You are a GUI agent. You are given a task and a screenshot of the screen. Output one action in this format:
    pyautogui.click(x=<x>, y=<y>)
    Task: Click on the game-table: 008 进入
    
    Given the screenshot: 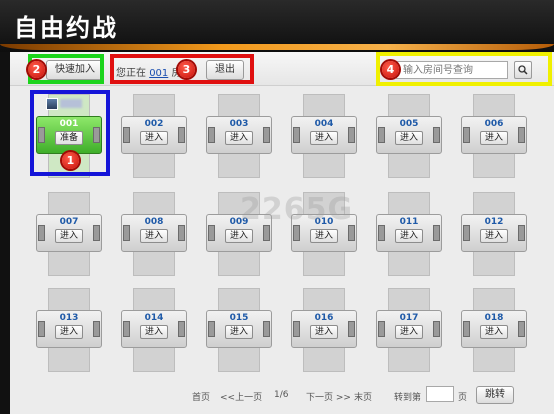 What is the action you would take?
    pyautogui.click(x=154, y=234)
    